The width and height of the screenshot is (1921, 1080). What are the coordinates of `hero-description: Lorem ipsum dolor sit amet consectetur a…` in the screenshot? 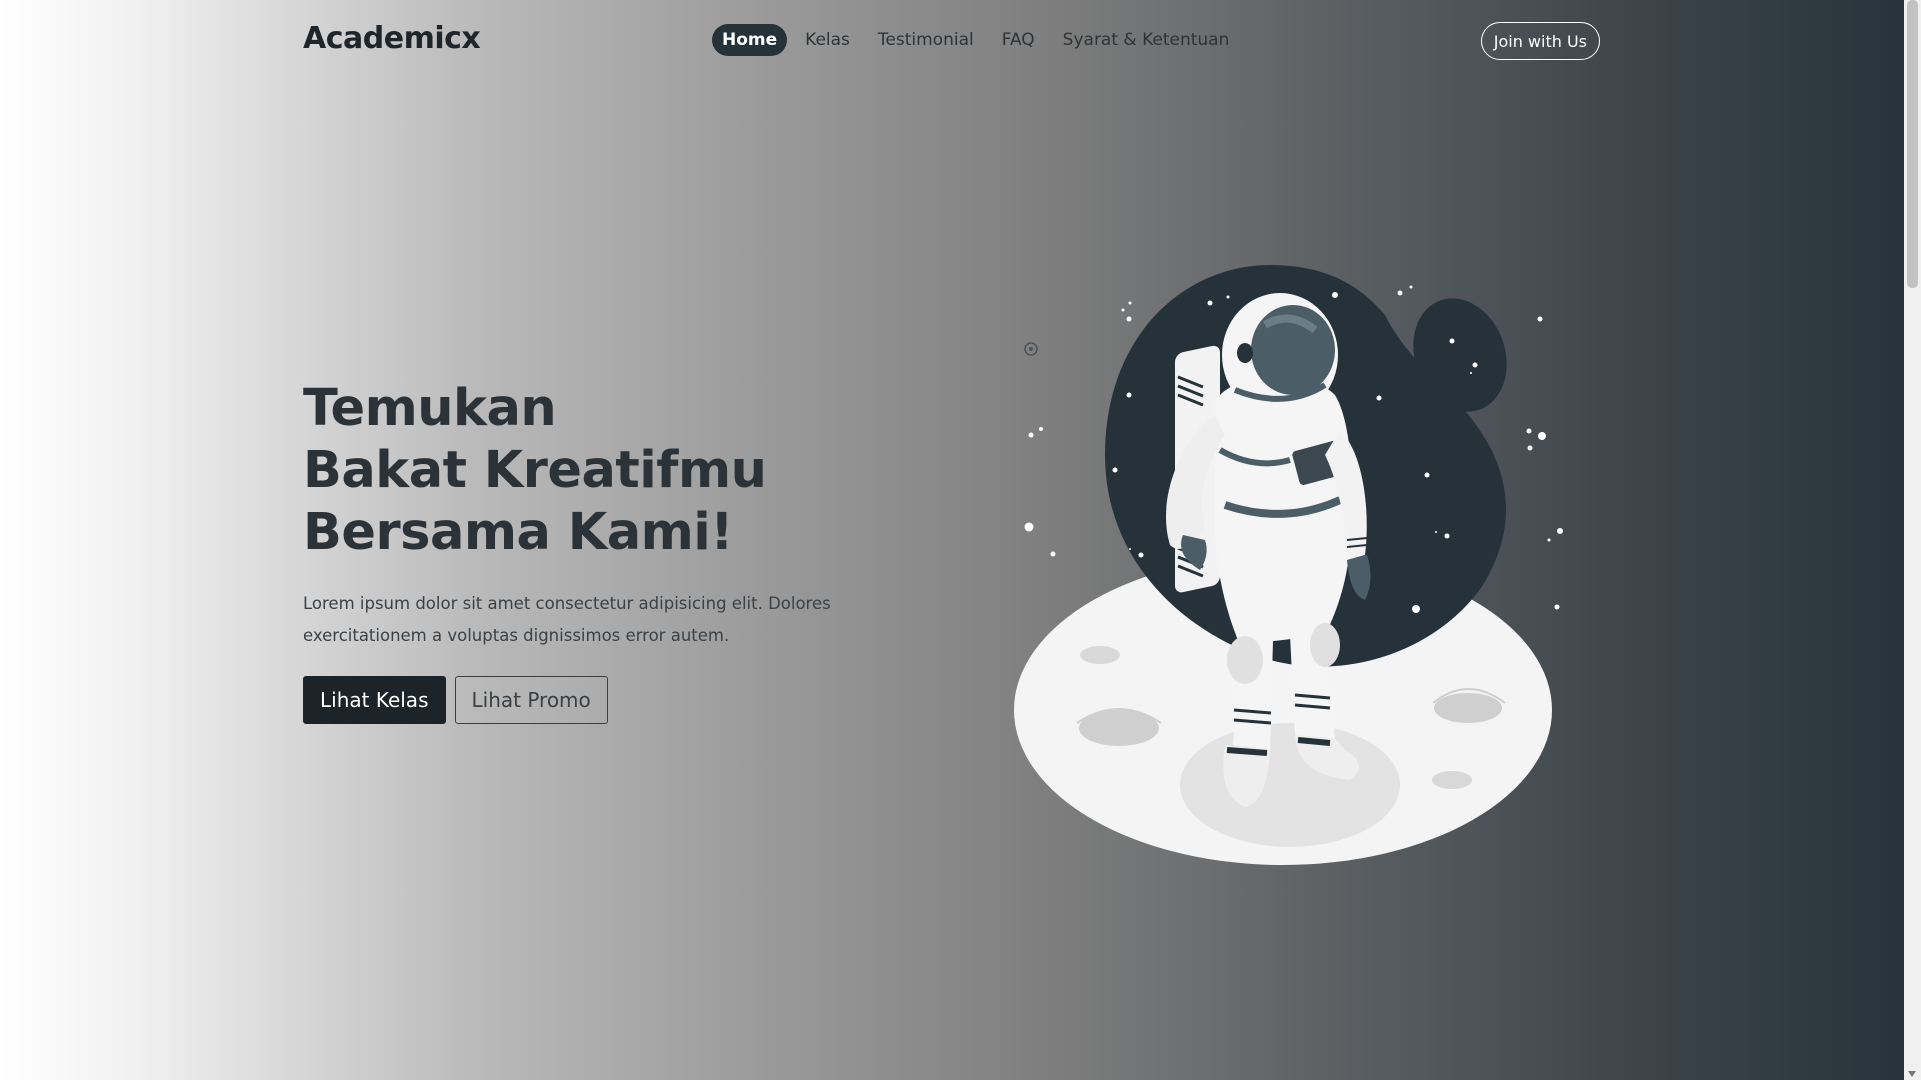 It's located at (567, 619).